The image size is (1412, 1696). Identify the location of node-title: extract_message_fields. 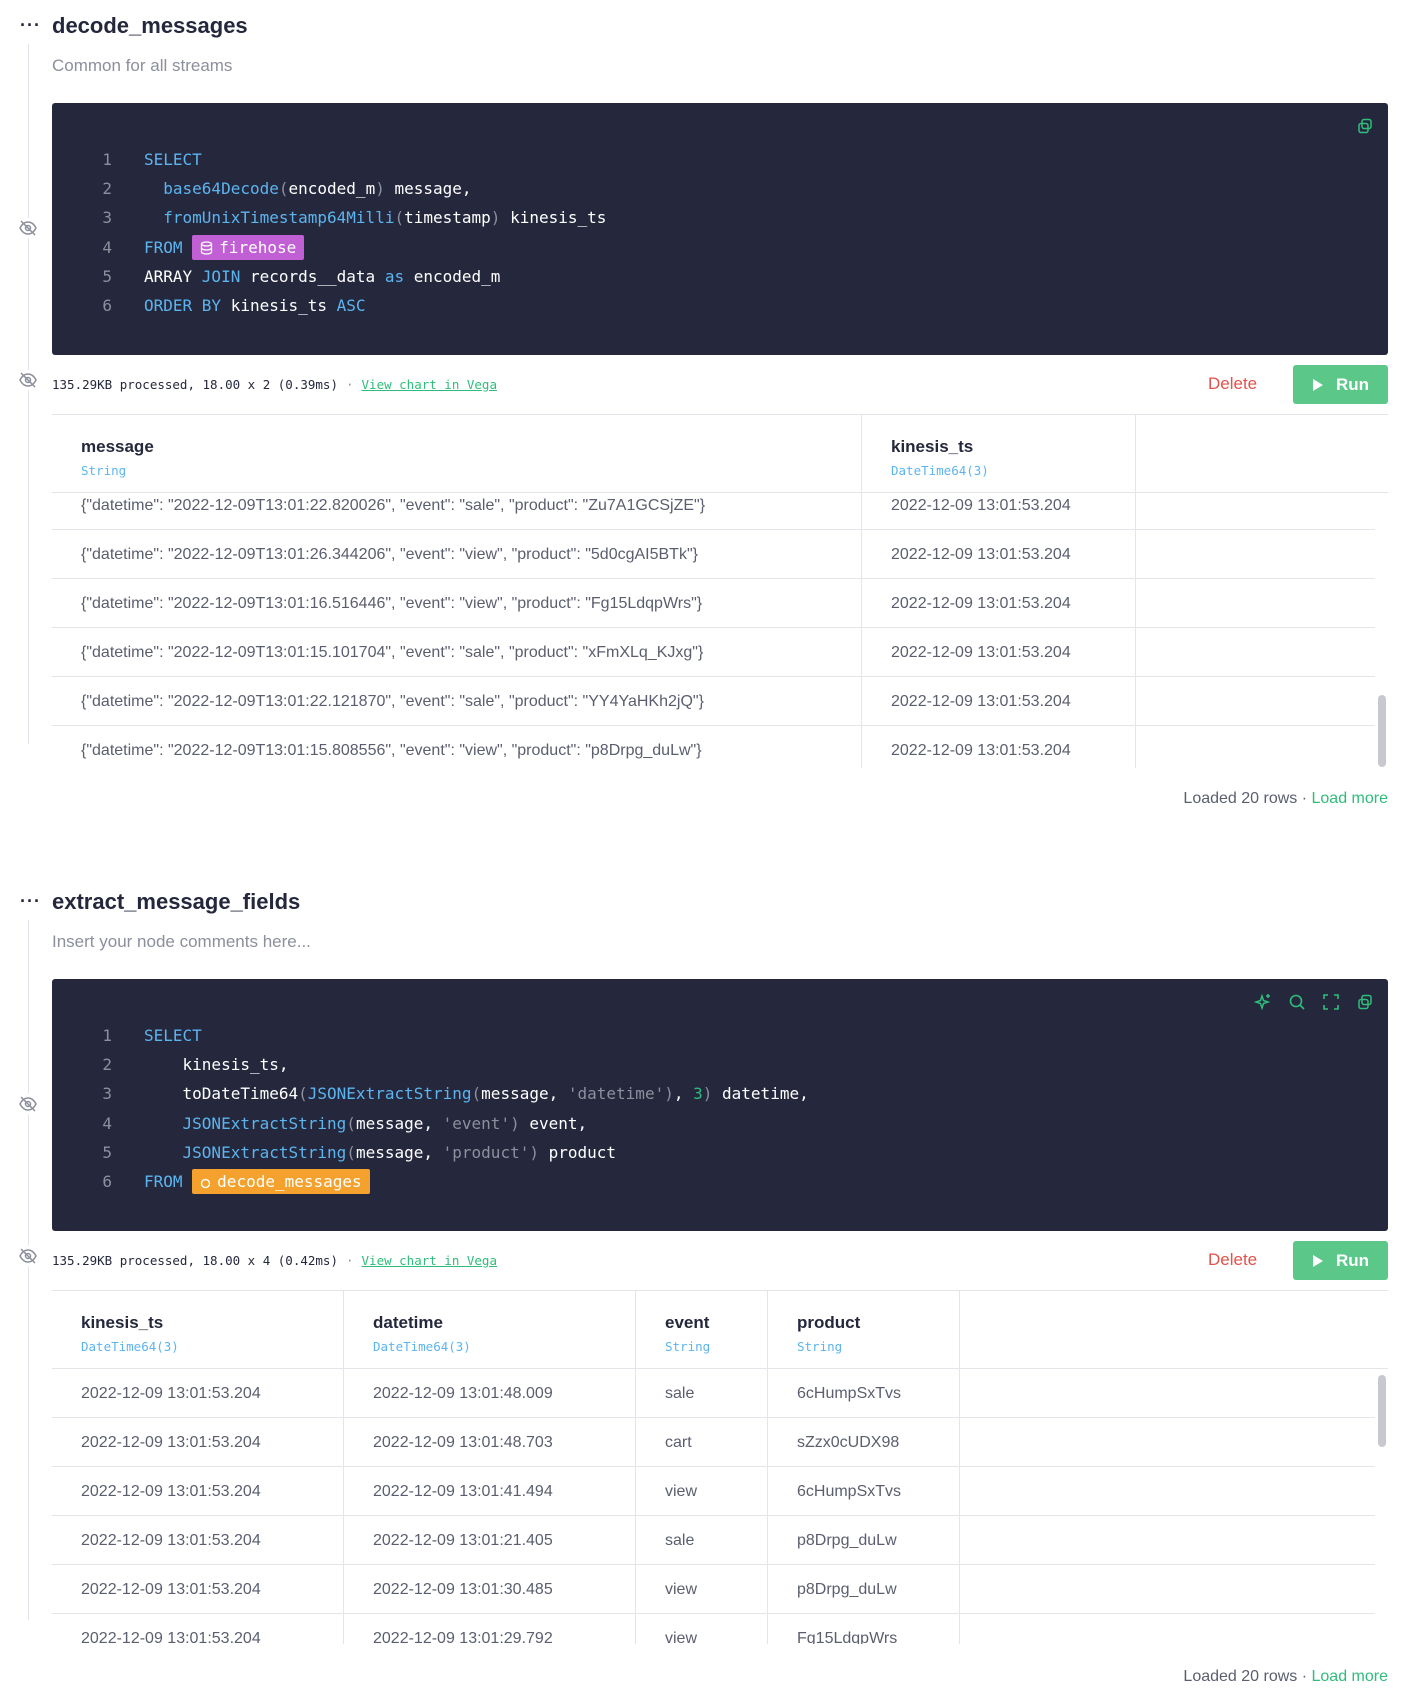
(176, 902).